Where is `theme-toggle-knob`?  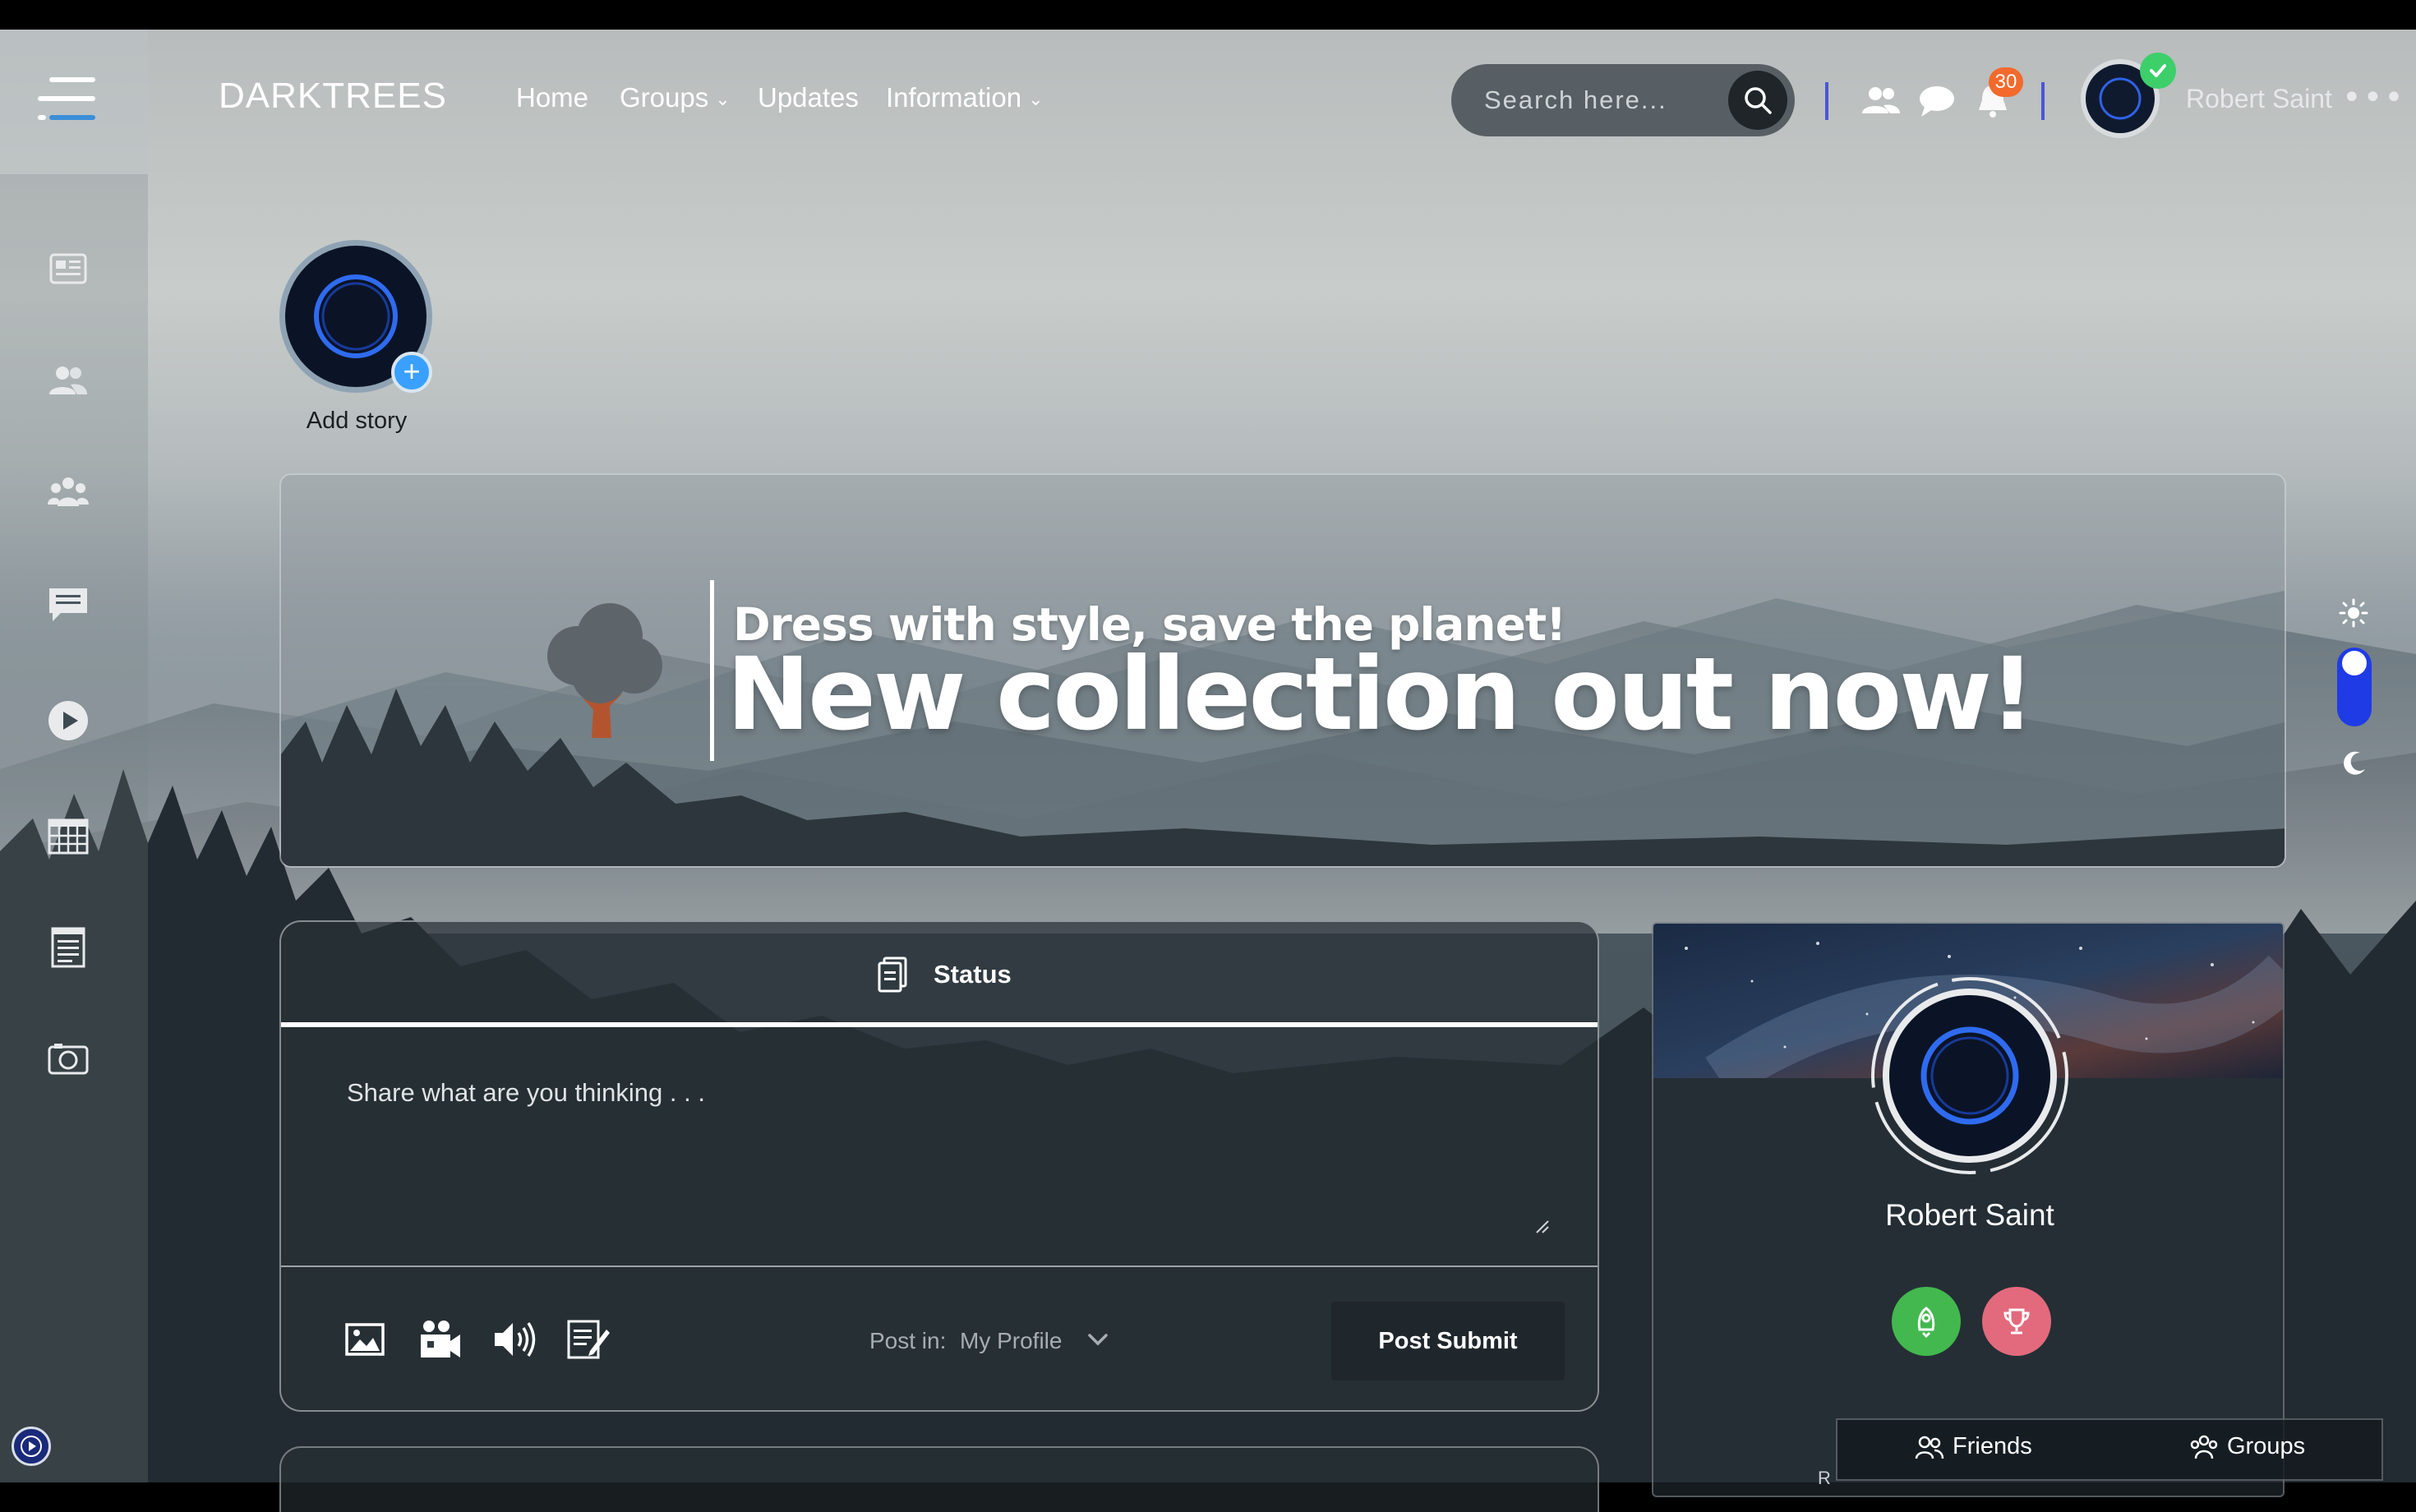
theme-toggle-knob is located at coordinates (2355, 663).